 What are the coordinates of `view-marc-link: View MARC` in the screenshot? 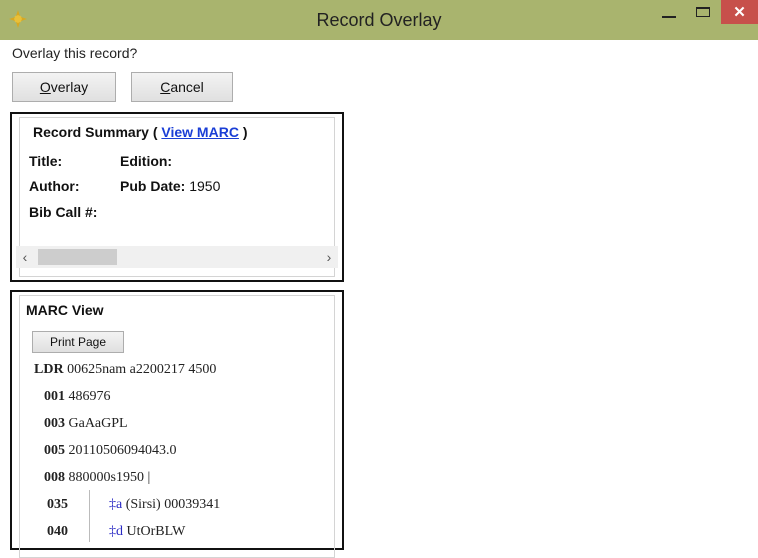 It's located at (200, 132).